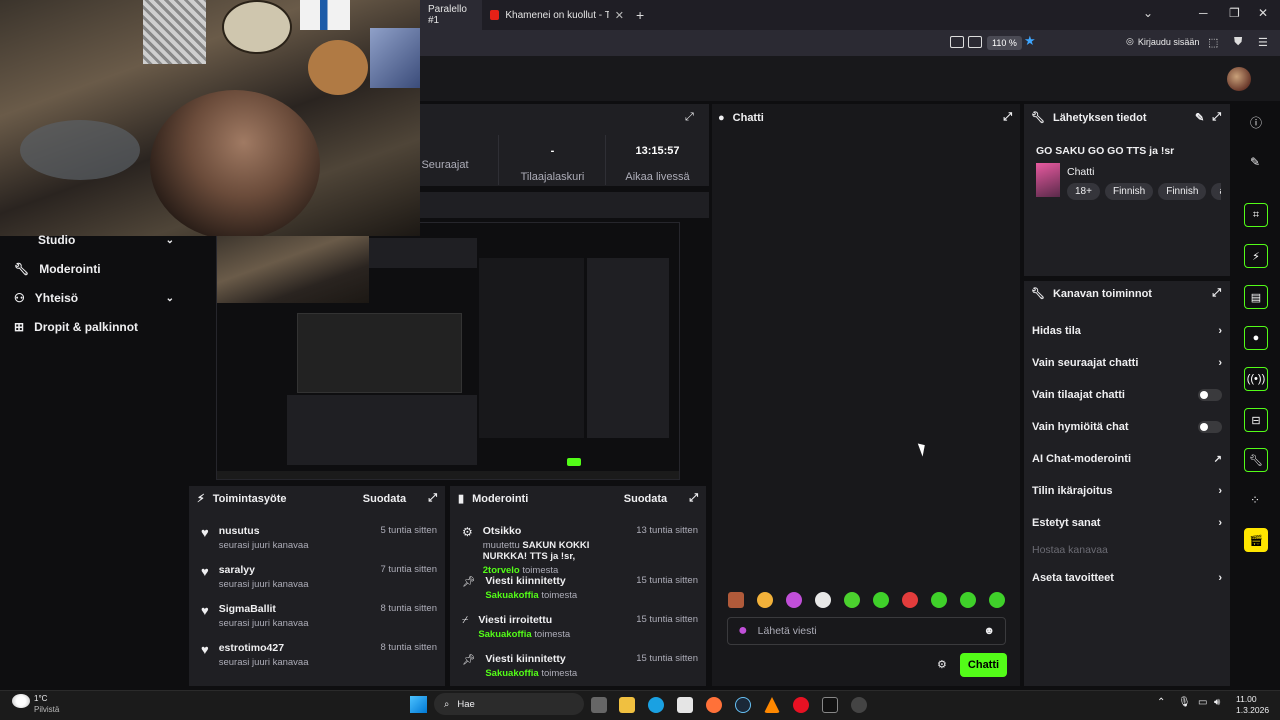 The width and height of the screenshot is (1280, 720). What do you see at coordinates (1256, 215) in the screenshot?
I see `screenshot-icon: ⌗` at bounding box center [1256, 215].